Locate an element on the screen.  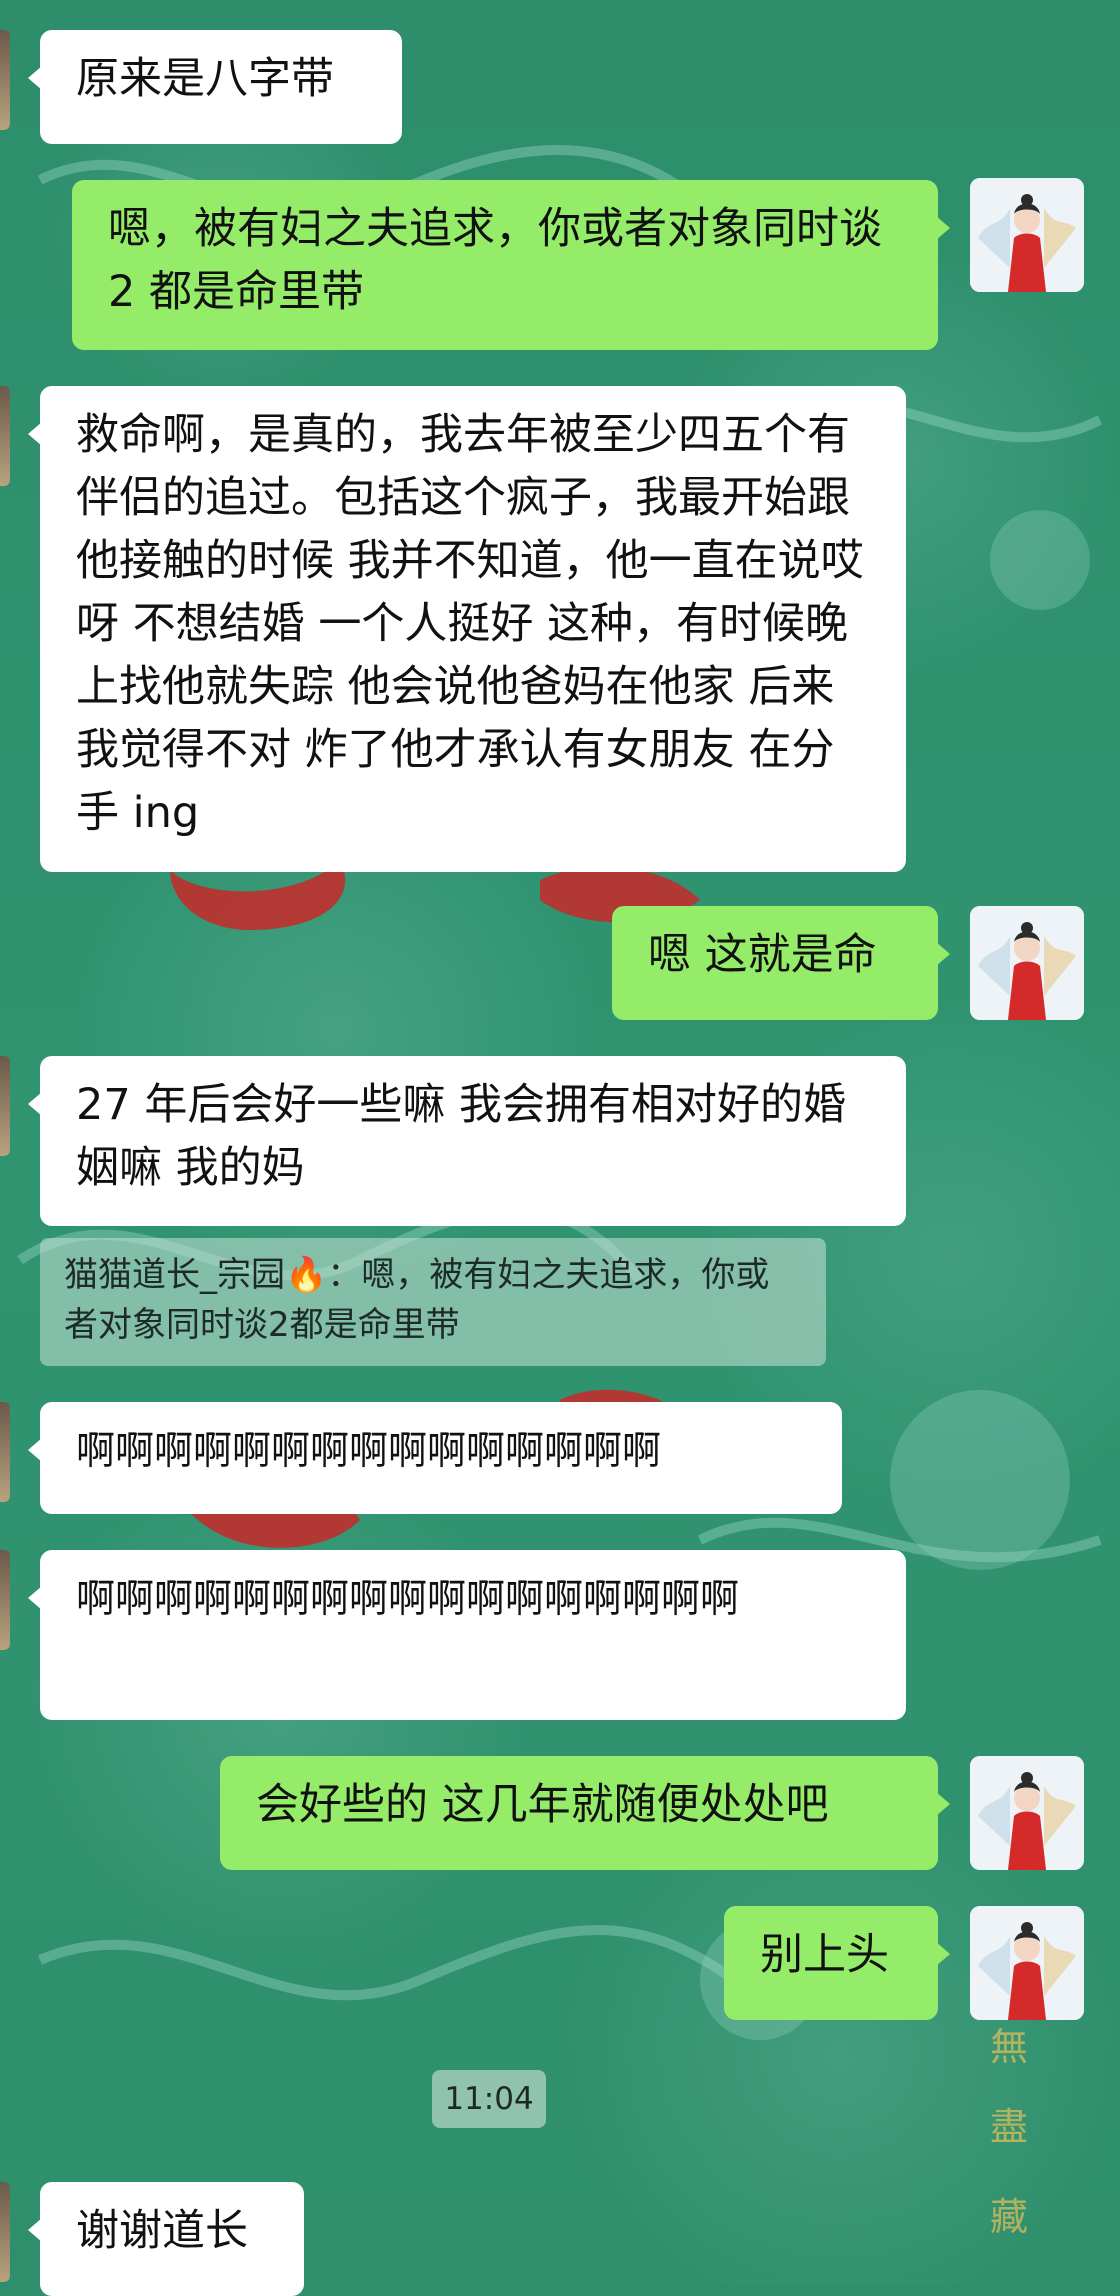
svg-text: 盡 is located at coordinates (1009, 2127).